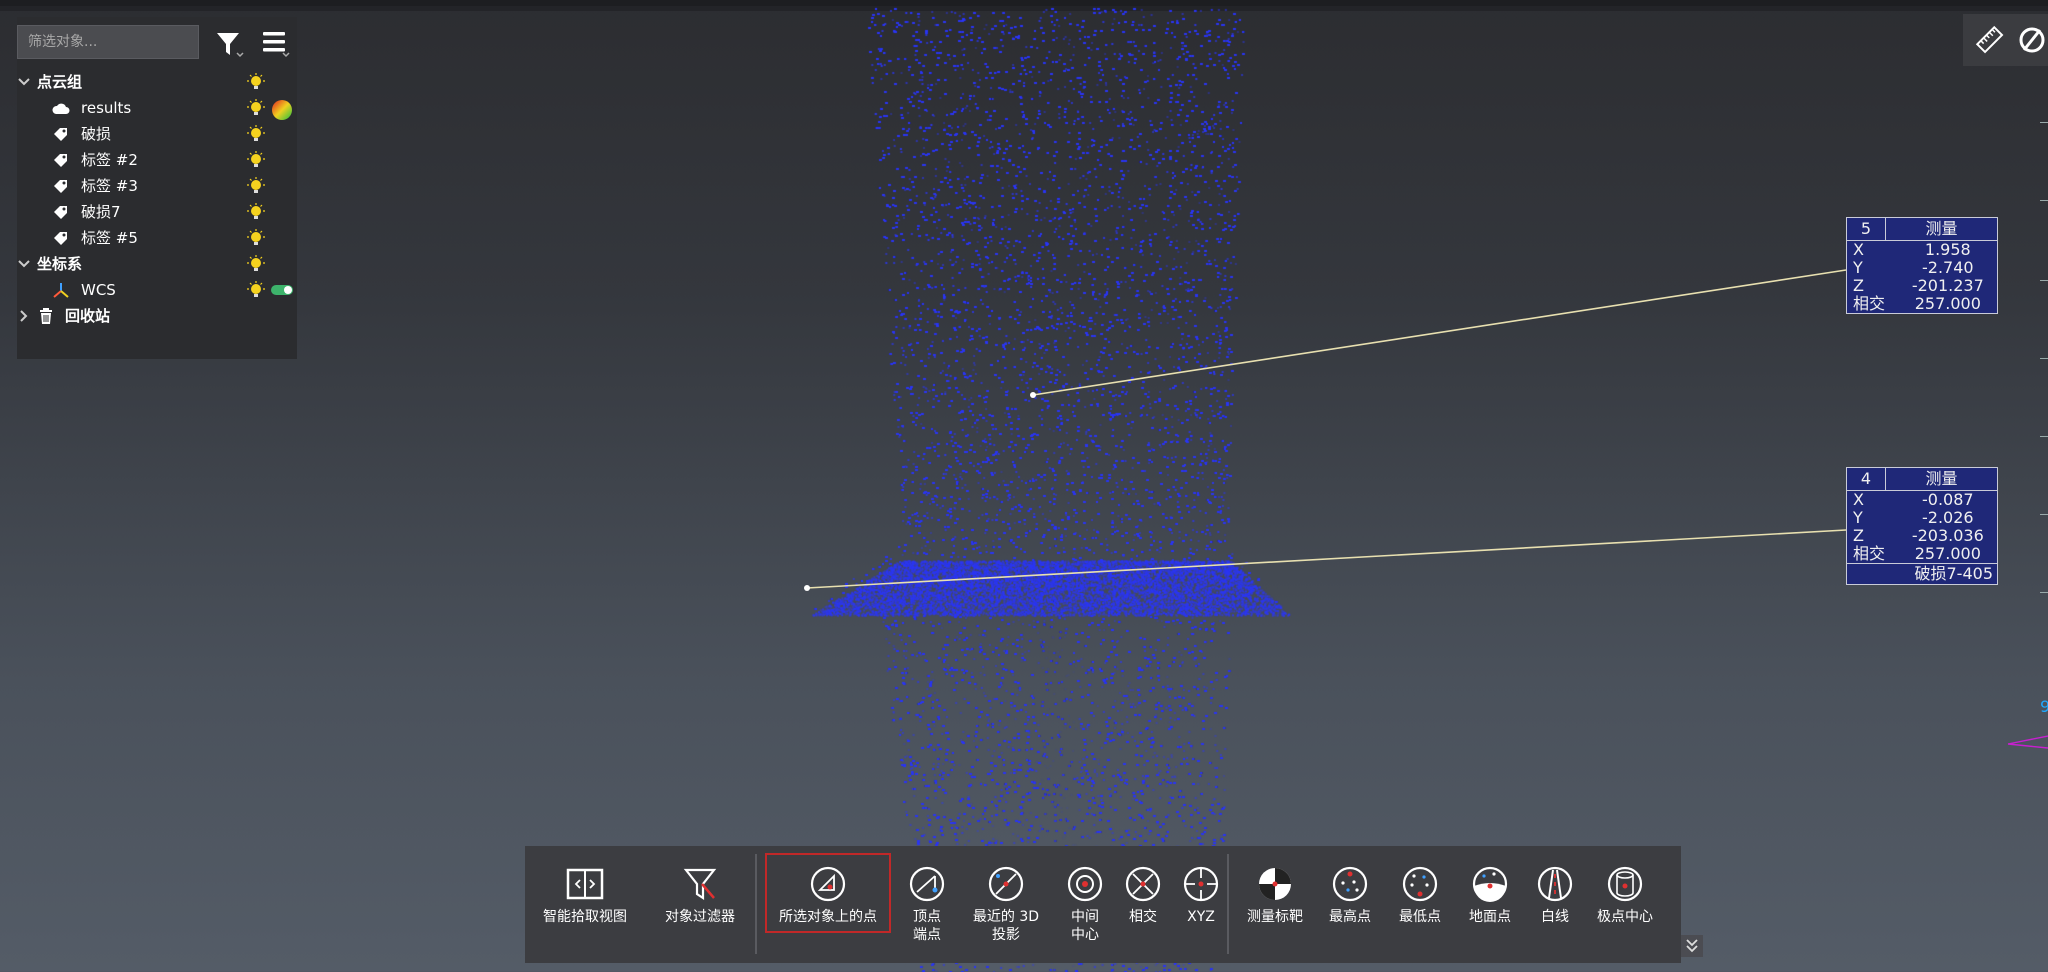 This screenshot has height=972, width=2048. I want to click on tree-item-tag: 标签 #3, so click(157, 186).